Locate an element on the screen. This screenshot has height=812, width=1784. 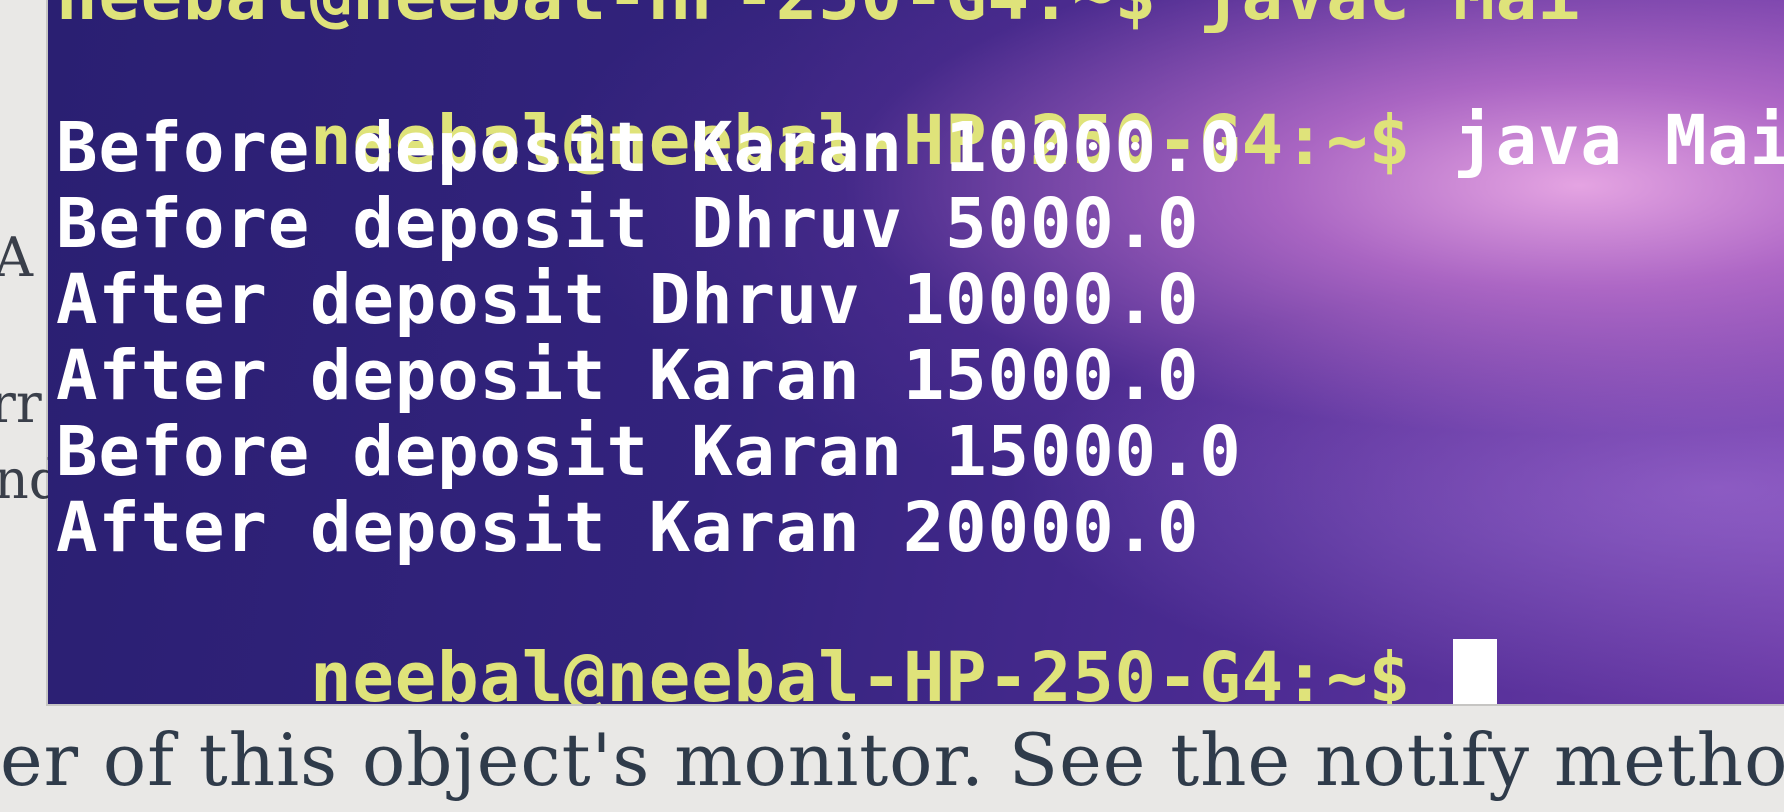
terminal-output-line: Before deposit Dhruv 5000.0 is located at coordinates (628, 224).